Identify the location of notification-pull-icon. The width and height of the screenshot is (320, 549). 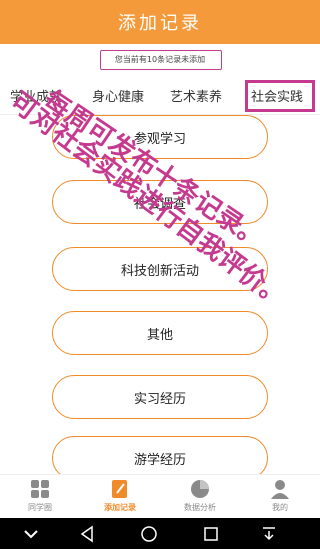
(269, 534).